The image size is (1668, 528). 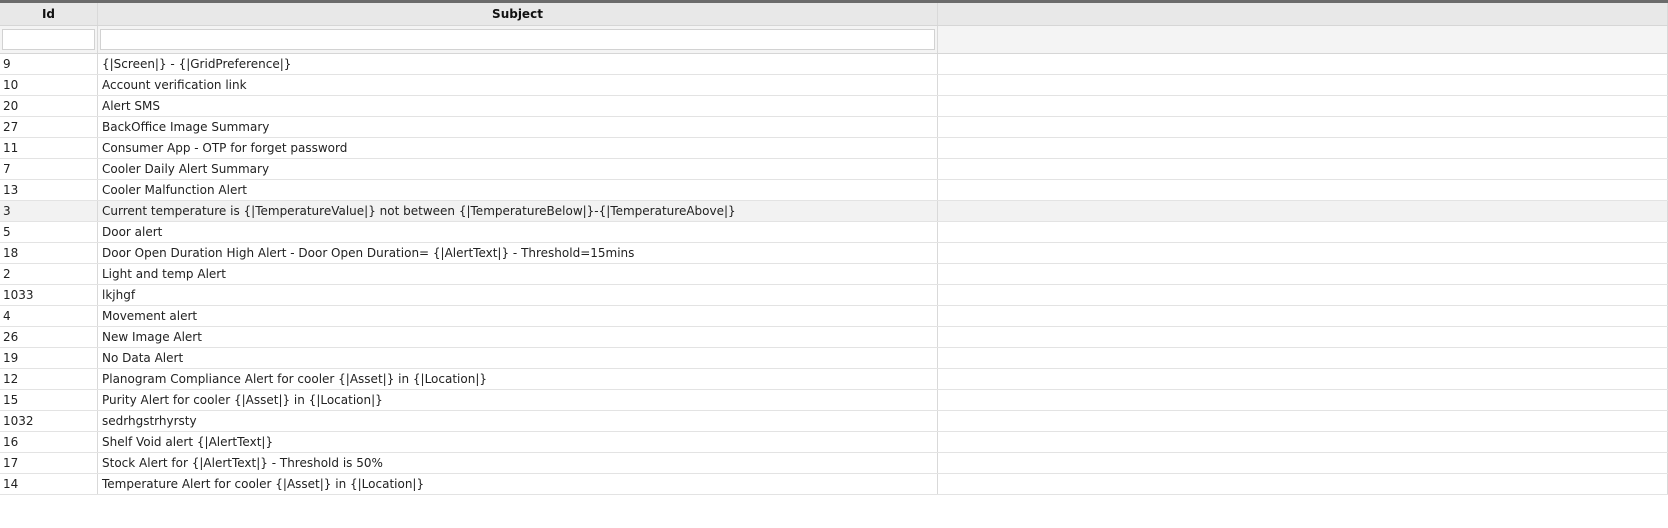 What do you see at coordinates (49, 106) in the screenshot?
I see `cell-id: 20` at bounding box center [49, 106].